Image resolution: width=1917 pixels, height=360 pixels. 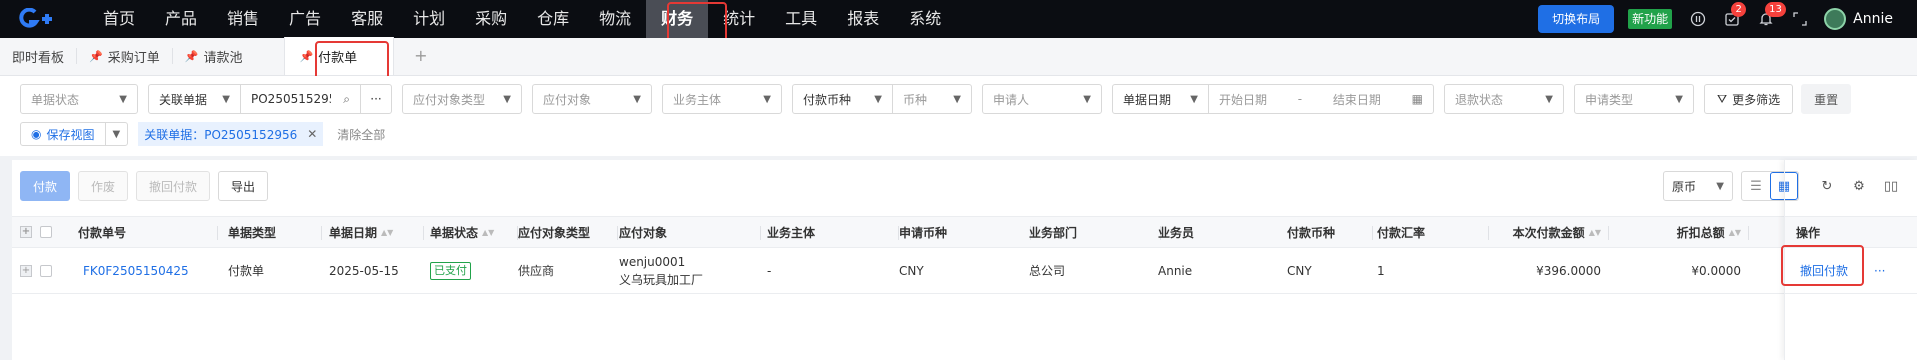 What do you see at coordinates (26, 270) in the screenshot?
I see `expand-row-icon: +` at bounding box center [26, 270].